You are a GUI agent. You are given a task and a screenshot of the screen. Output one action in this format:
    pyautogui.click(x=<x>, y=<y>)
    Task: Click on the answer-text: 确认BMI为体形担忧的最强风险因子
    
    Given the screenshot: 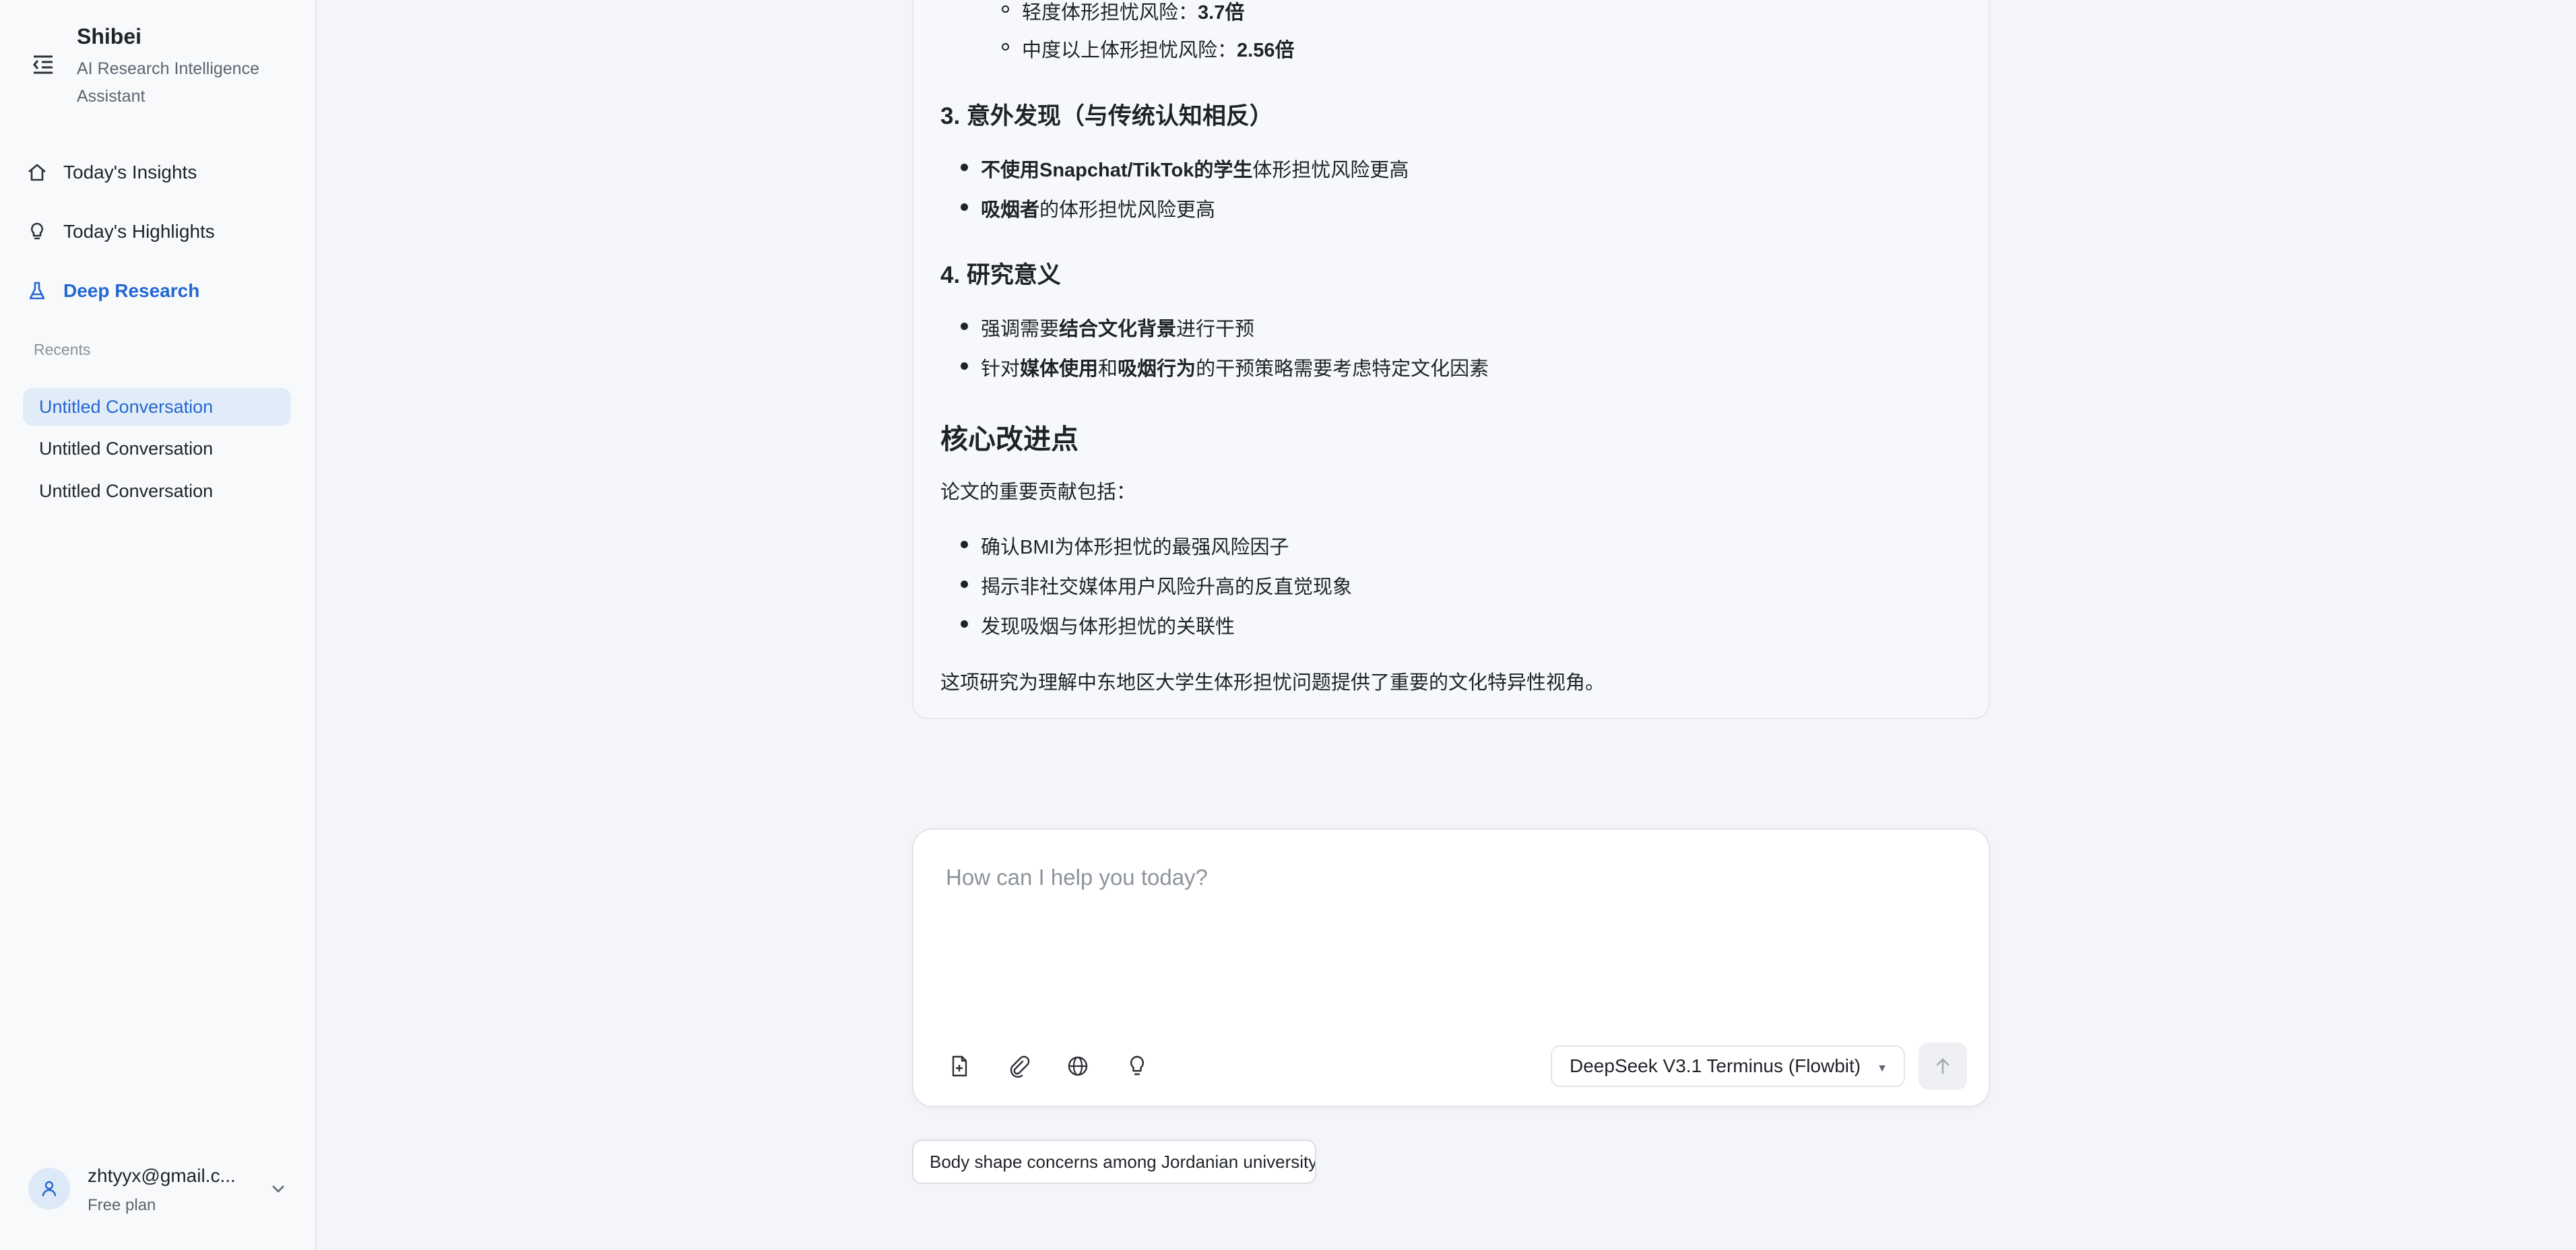 What is the action you would take?
    pyautogui.click(x=1135, y=547)
    